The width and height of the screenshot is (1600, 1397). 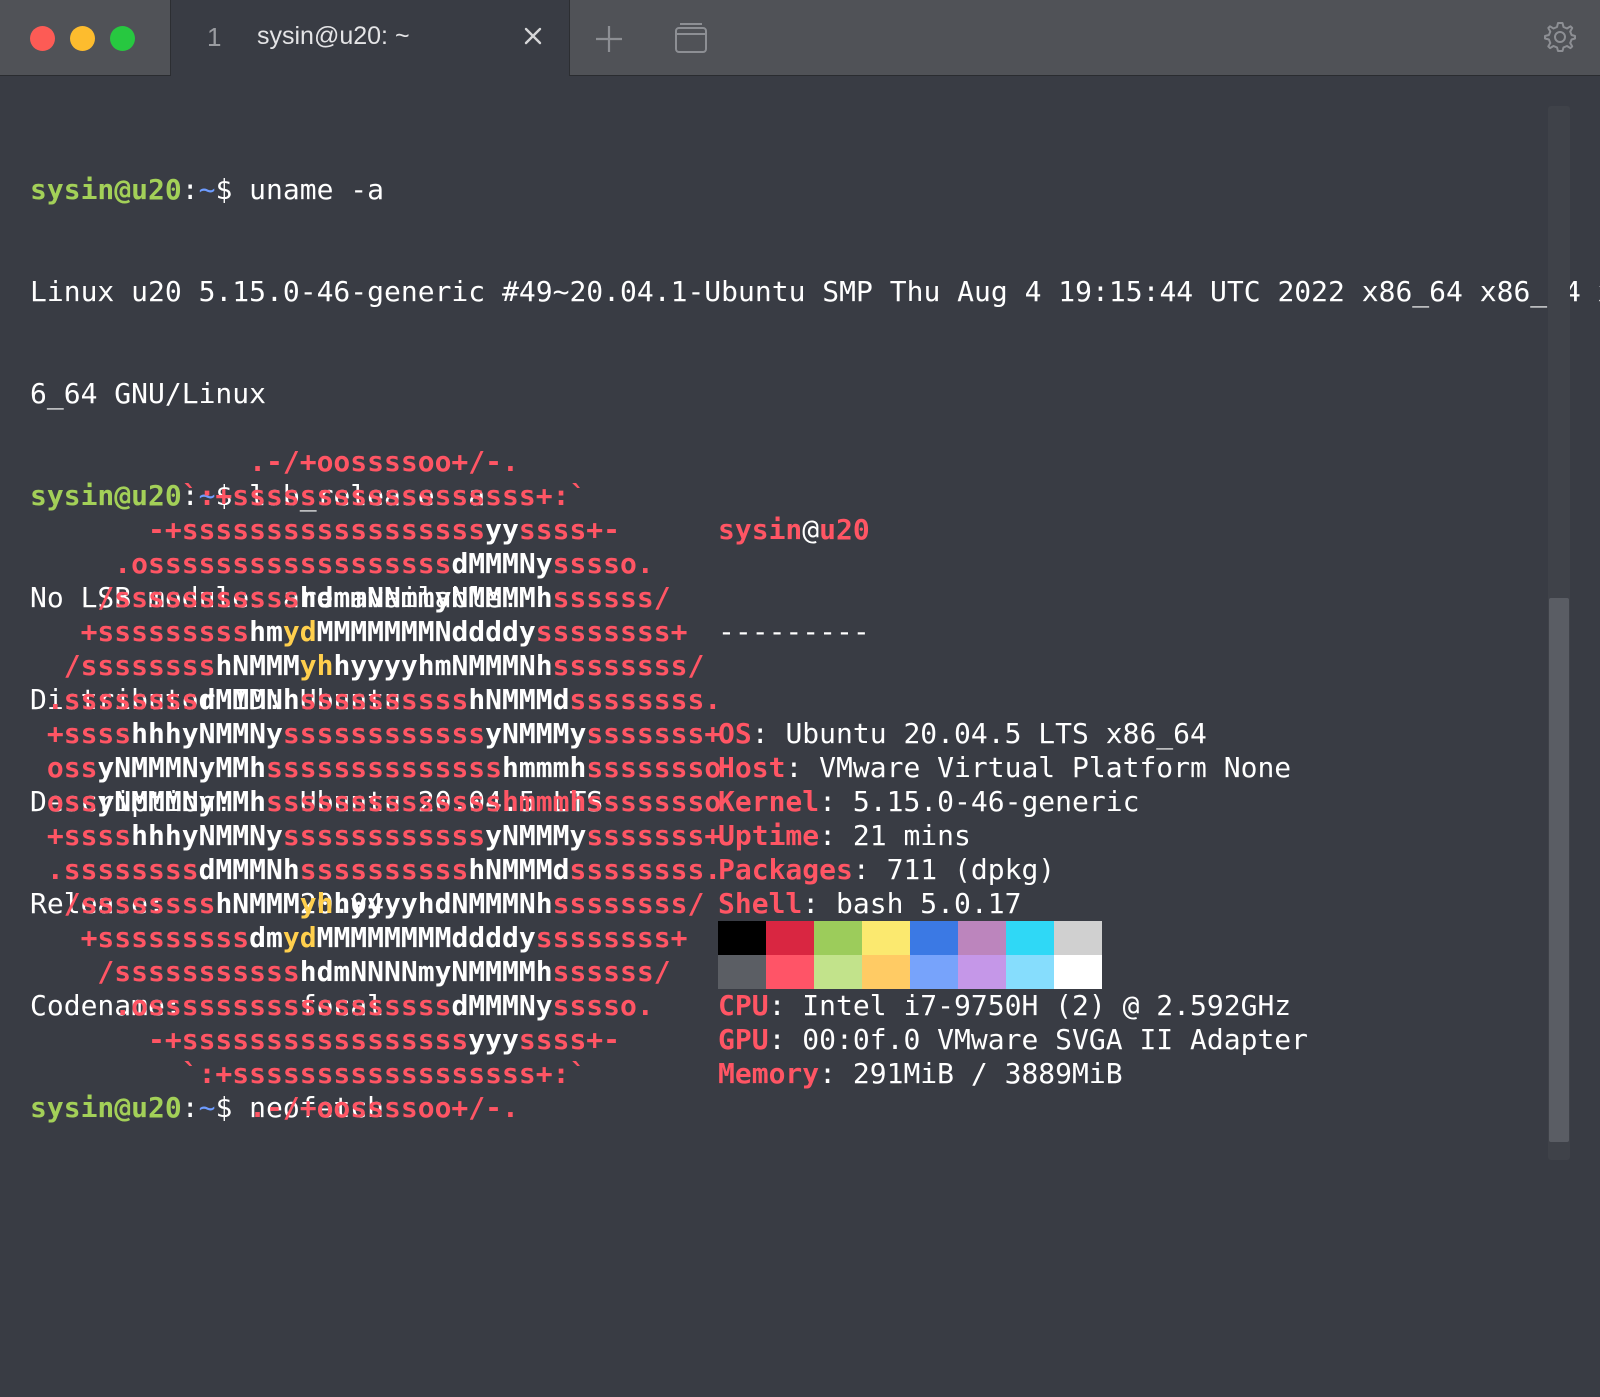 What do you see at coordinates (249, 1039) in the screenshot?
I see `ascii-art-segment: -+sssssssssssssssss` at bounding box center [249, 1039].